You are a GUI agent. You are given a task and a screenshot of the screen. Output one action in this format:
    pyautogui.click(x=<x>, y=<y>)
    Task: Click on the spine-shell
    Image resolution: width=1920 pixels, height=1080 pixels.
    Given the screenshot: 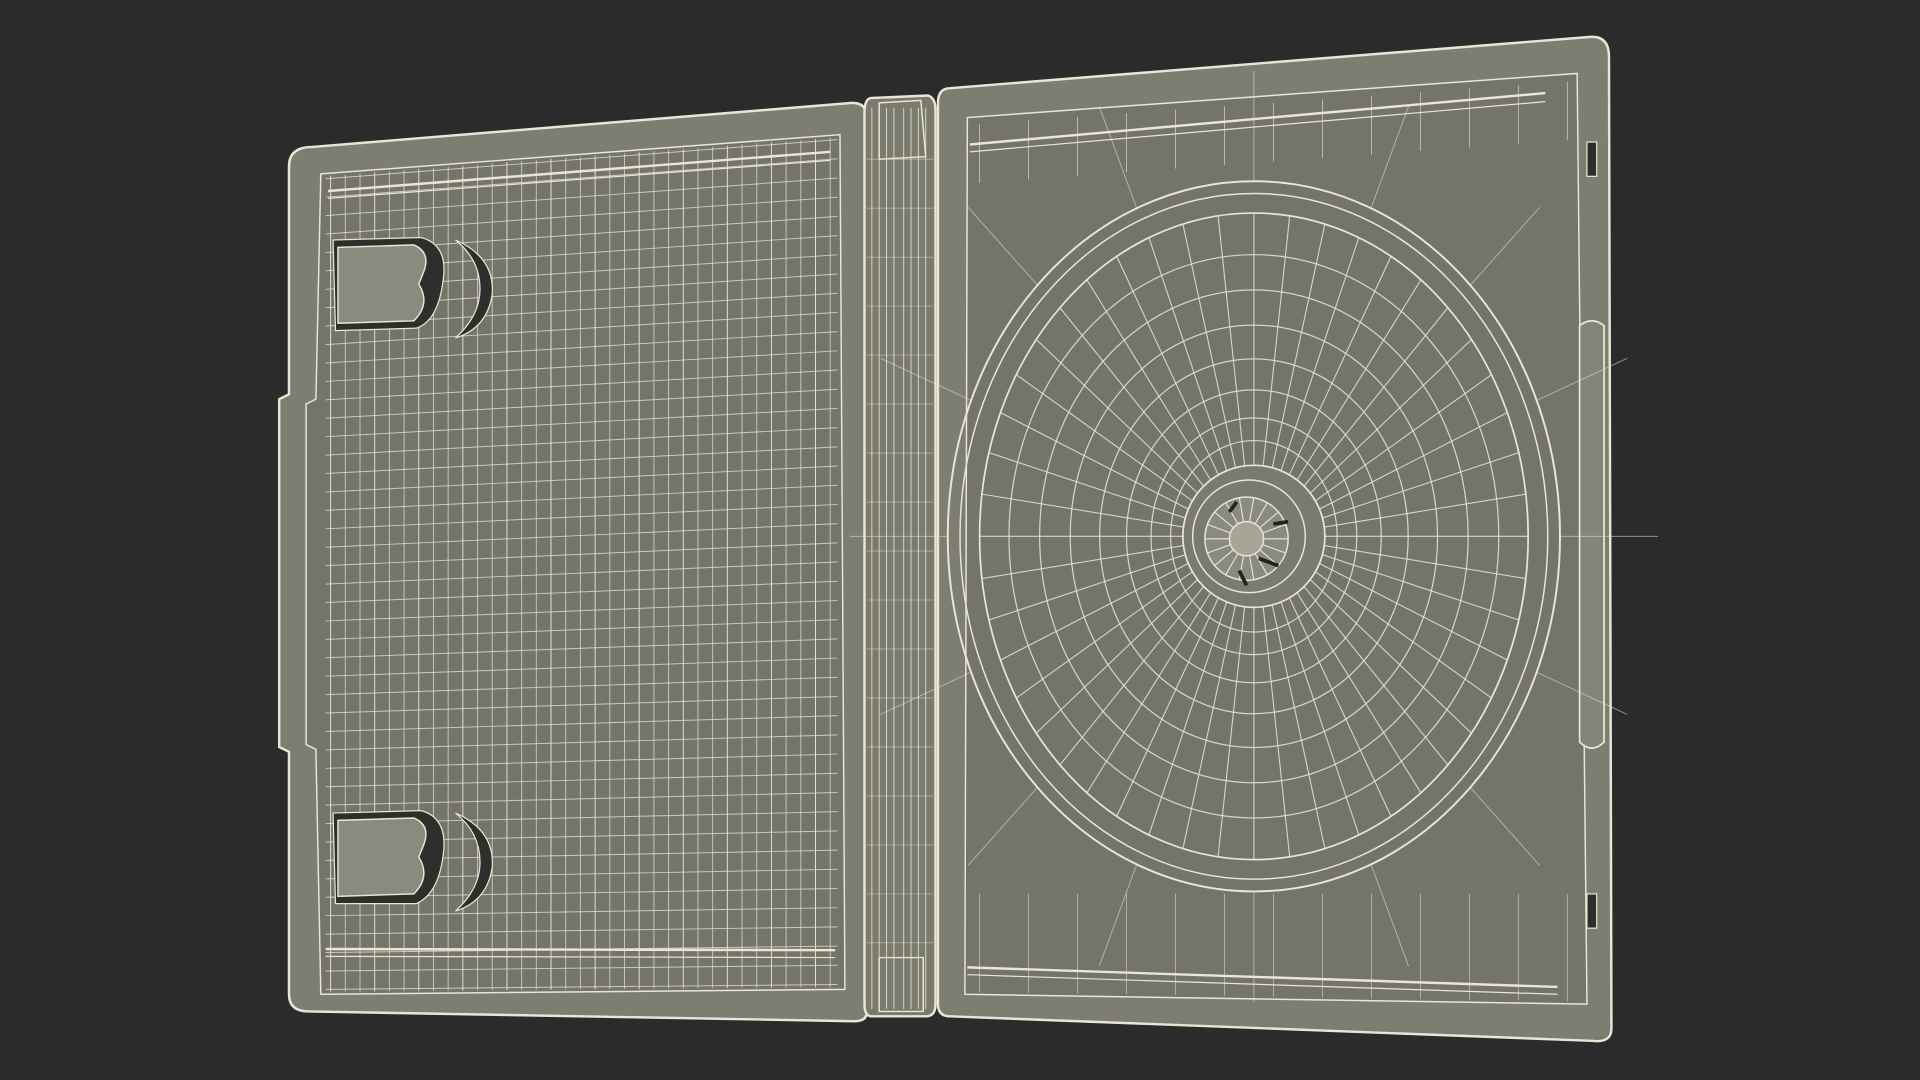 What is the action you would take?
    pyautogui.click(x=900, y=556)
    